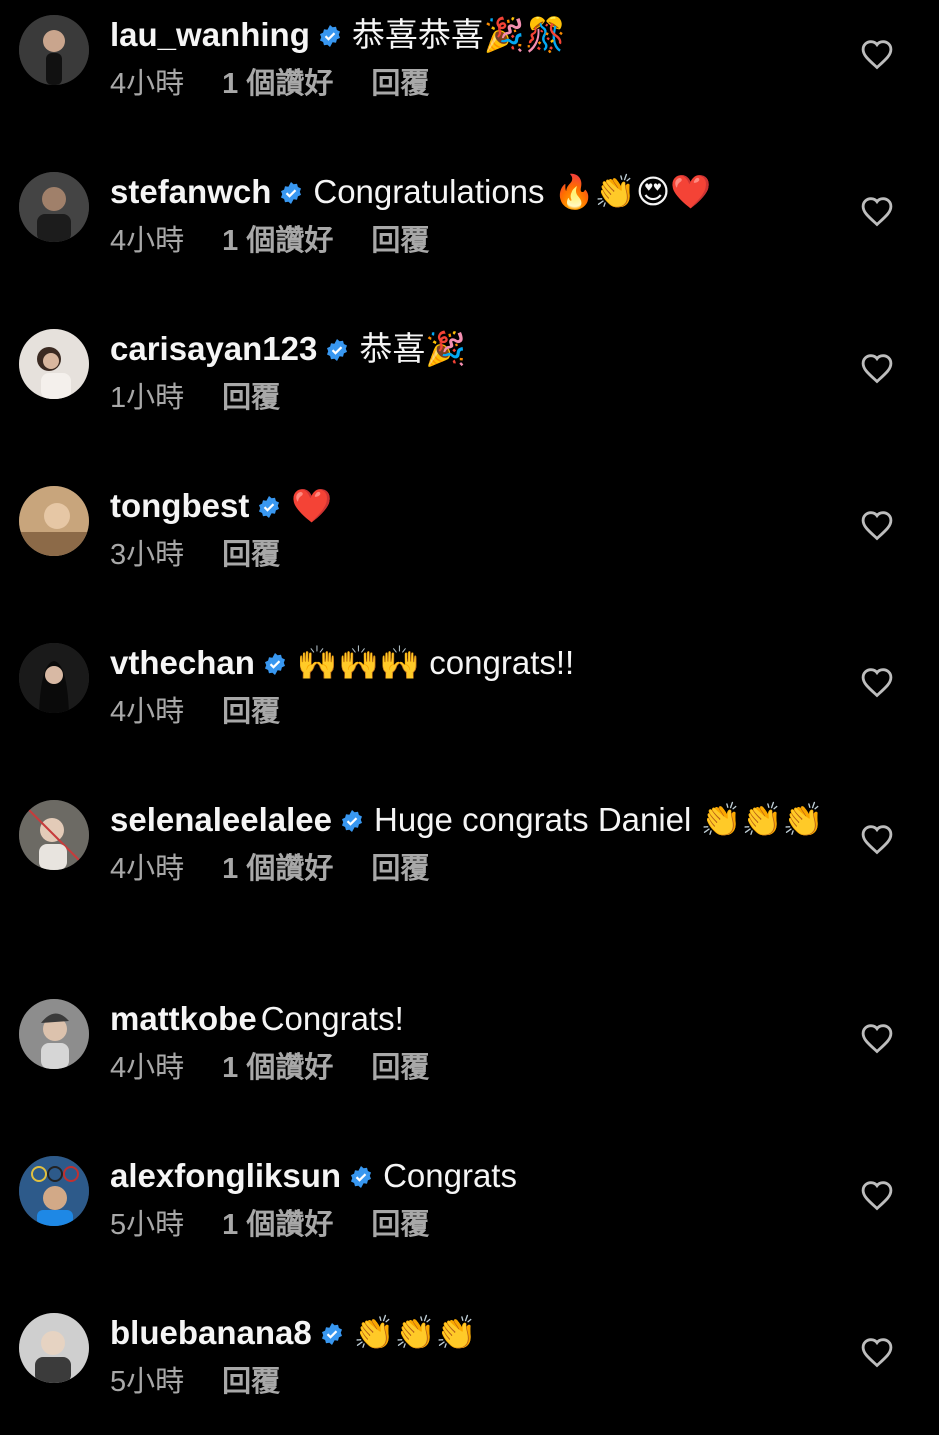 This screenshot has height=1435, width=939. Describe the element at coordinates (179, 505) in the screenshot. I see `comment-username: tongbest` at that location.